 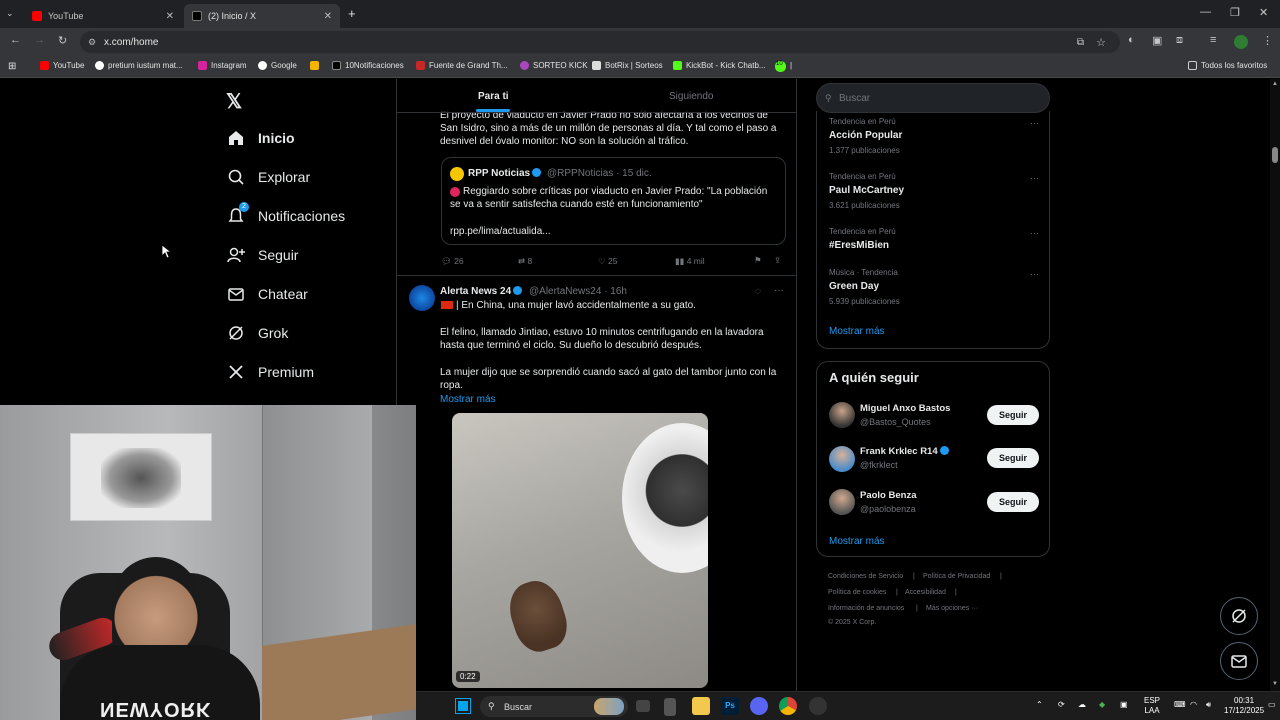 What do you see at coordinates (866, 608) in the screenshot?
I see `footer-ads: Información de anuncios` at bounding box center [866, 608].